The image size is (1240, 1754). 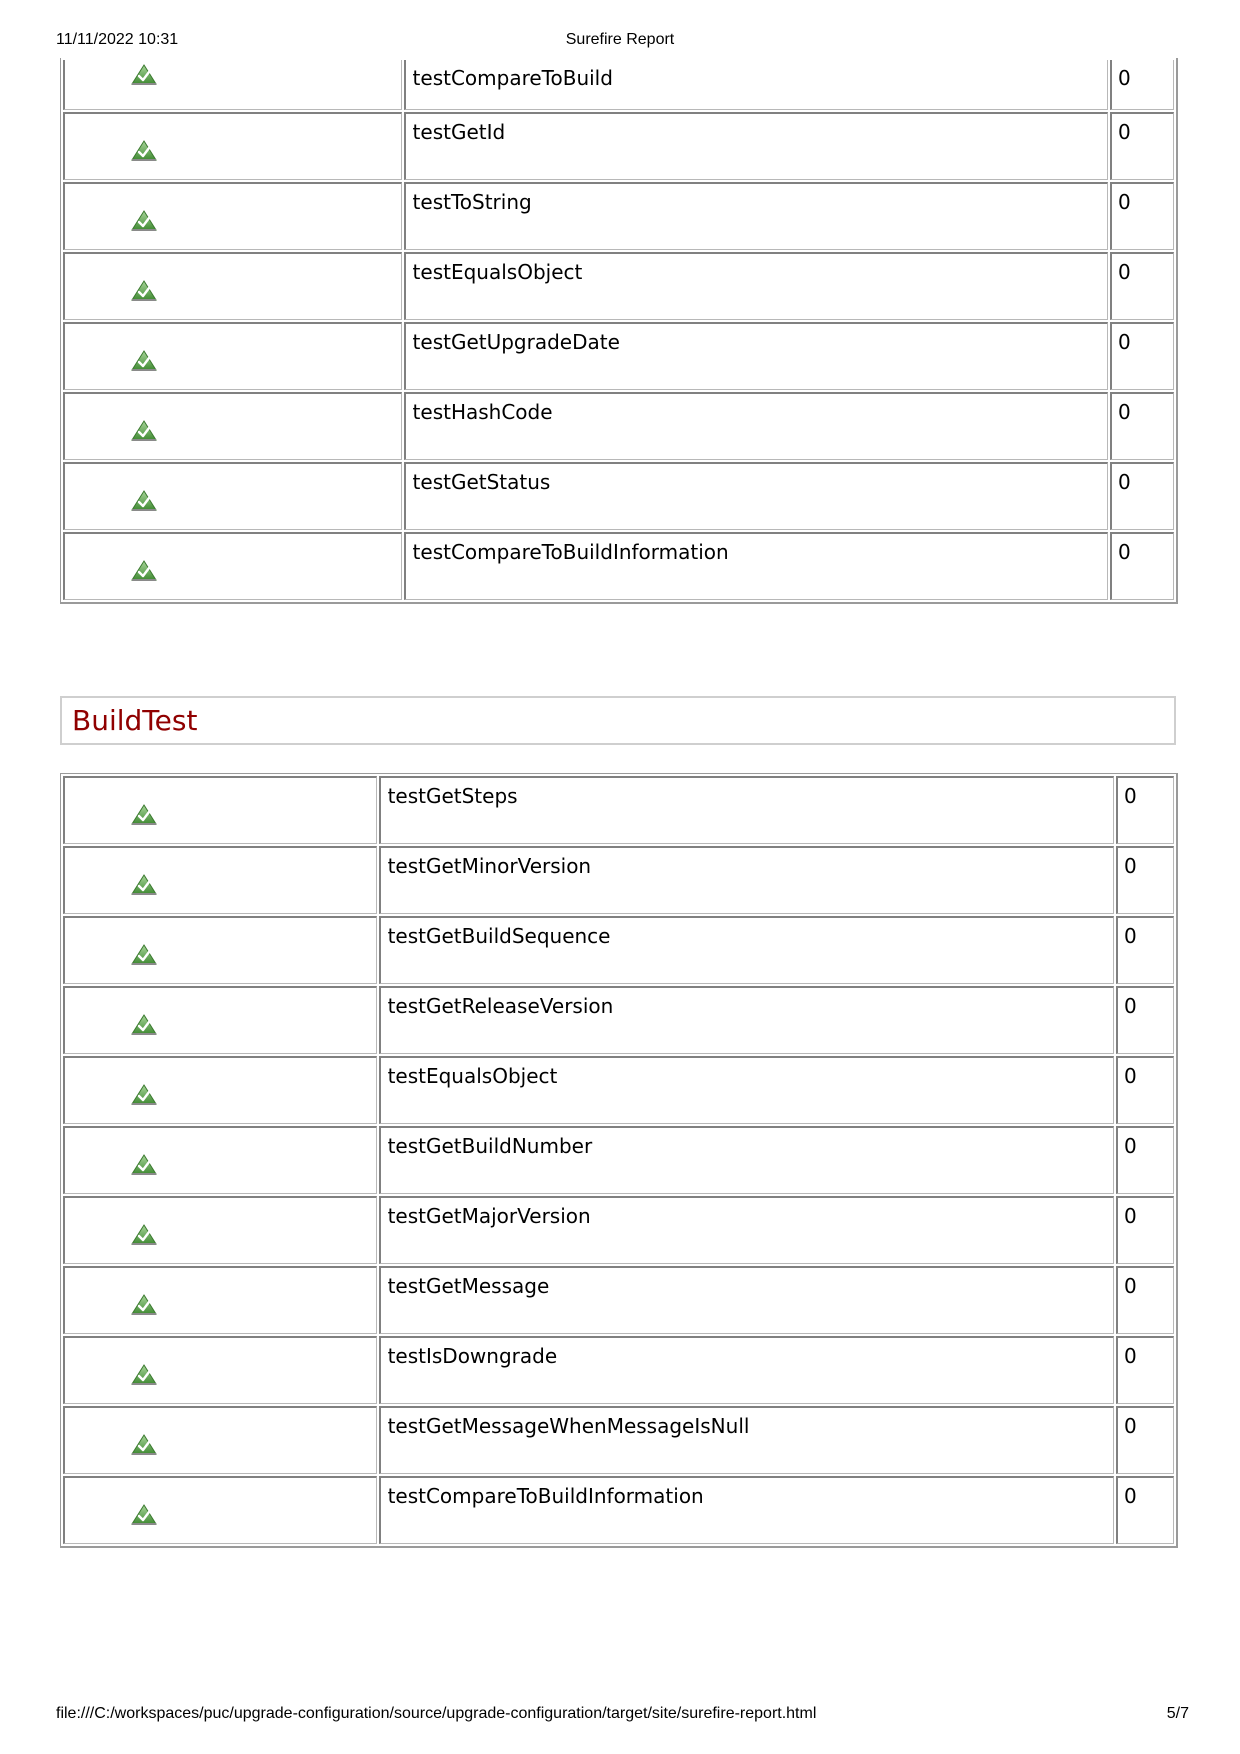 I want to click on table-row: testGetMinorVersion 0, so click(x=618, y=880).